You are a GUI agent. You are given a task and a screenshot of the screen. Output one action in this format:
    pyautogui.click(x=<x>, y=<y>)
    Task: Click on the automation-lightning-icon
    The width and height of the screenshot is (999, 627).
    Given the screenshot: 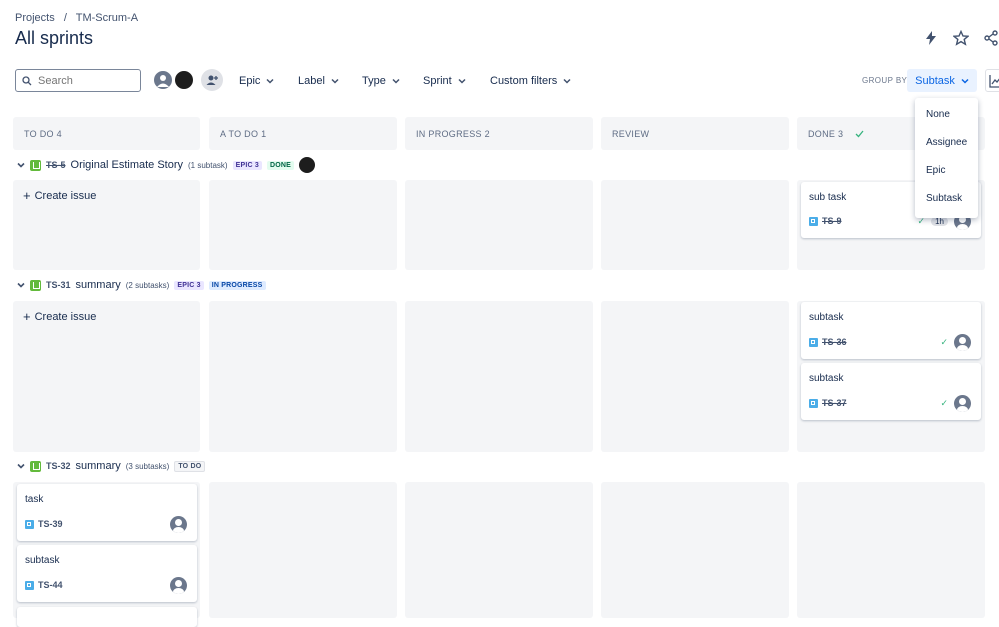 What is the action you would take?
    pyautogui.click(x=931, y=38)
    